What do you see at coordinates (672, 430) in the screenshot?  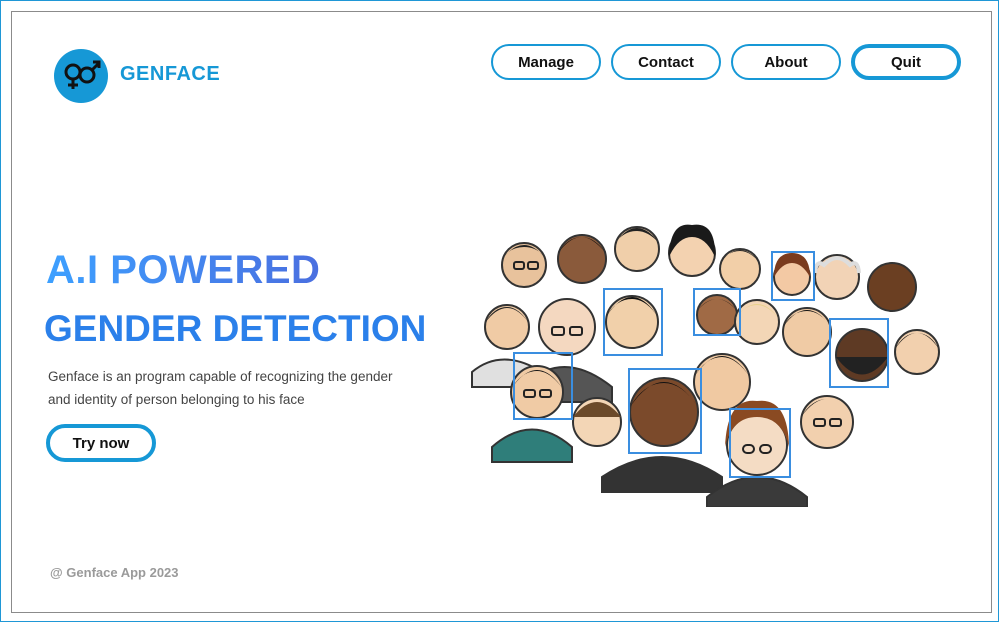 I see `crowd-front-row` at bounding box center [672, 430].